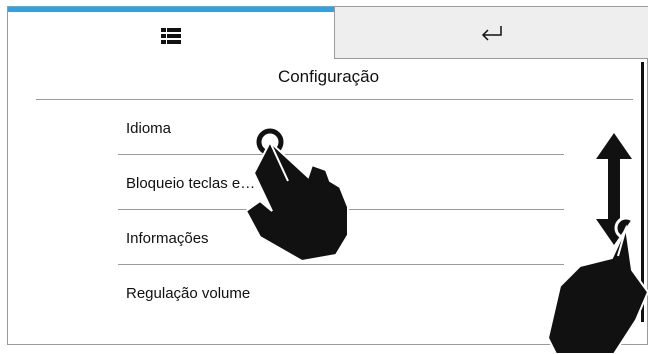 This screenshot has height=354, width=659. What do you see at coordinates (167, 238) in the screenshot?
I see `menu-item-label: Informações` at bounding box center [167, 238].